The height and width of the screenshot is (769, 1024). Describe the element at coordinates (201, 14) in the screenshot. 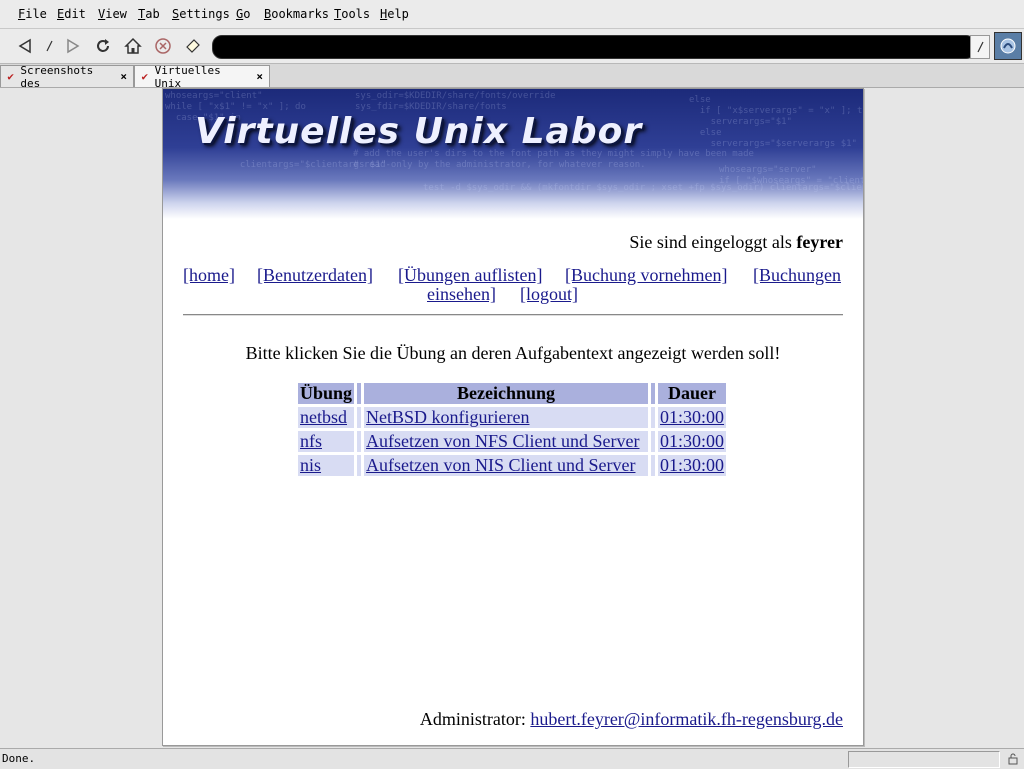

I see `menu-settings: Settings` at that location.